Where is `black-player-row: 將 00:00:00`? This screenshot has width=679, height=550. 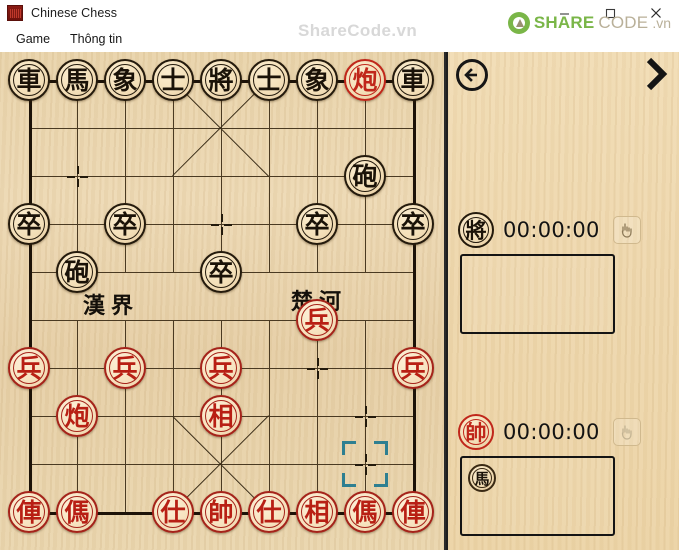 black-player-row: 將 00:00:00 is located at coordinates (549, 230).